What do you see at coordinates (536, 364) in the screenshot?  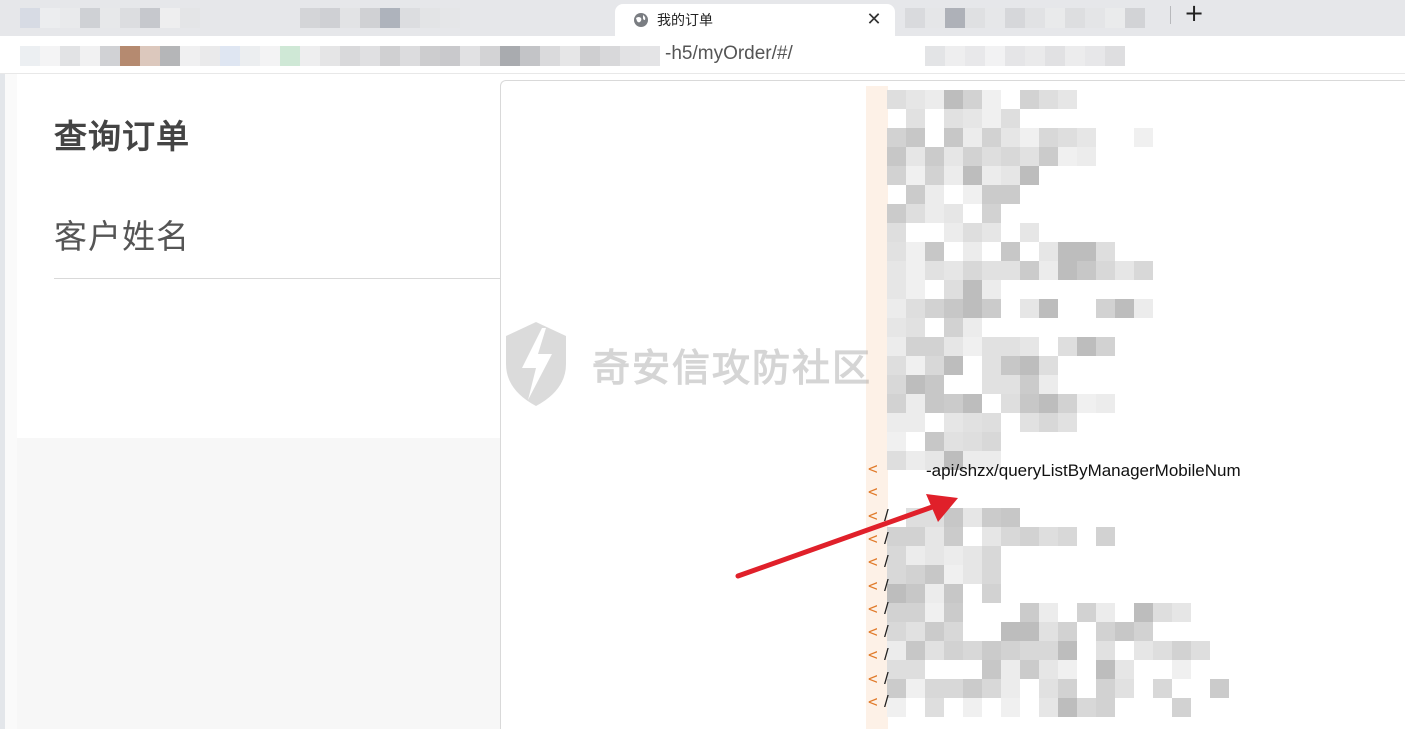 I see `lightning-shield-icon` at bounding box center [536, 364].